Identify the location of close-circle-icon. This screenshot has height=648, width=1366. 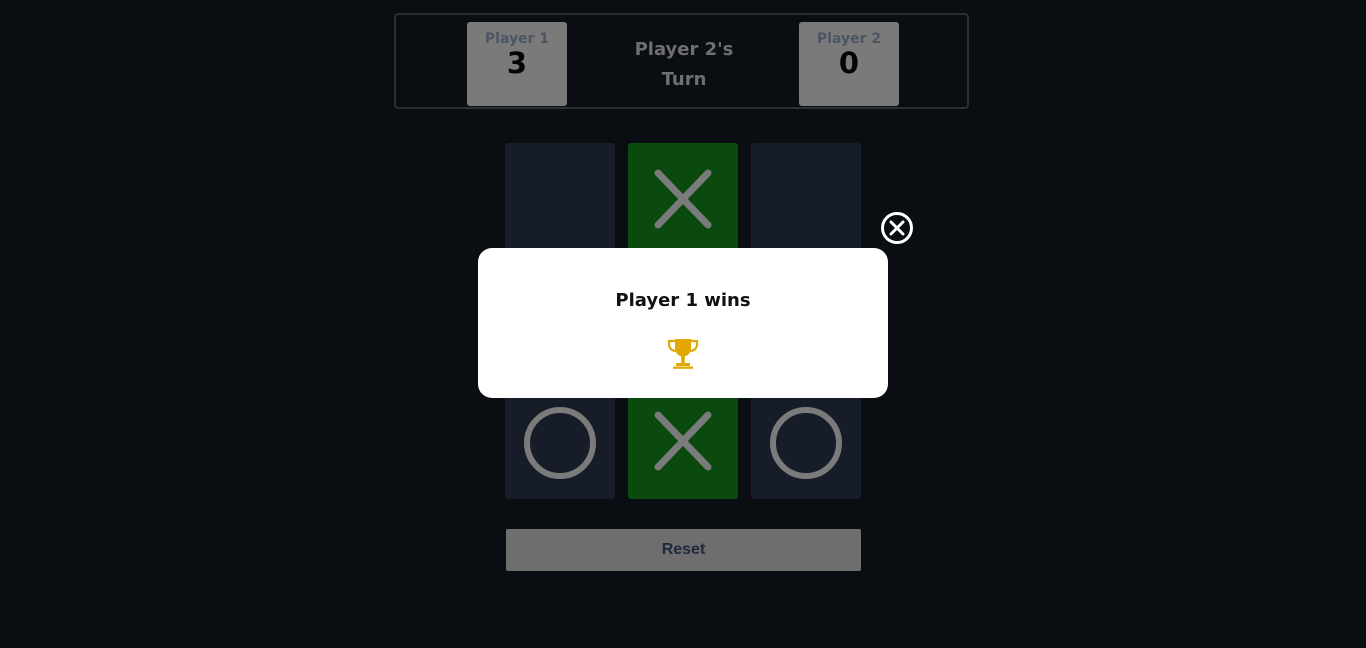
(897, 228).